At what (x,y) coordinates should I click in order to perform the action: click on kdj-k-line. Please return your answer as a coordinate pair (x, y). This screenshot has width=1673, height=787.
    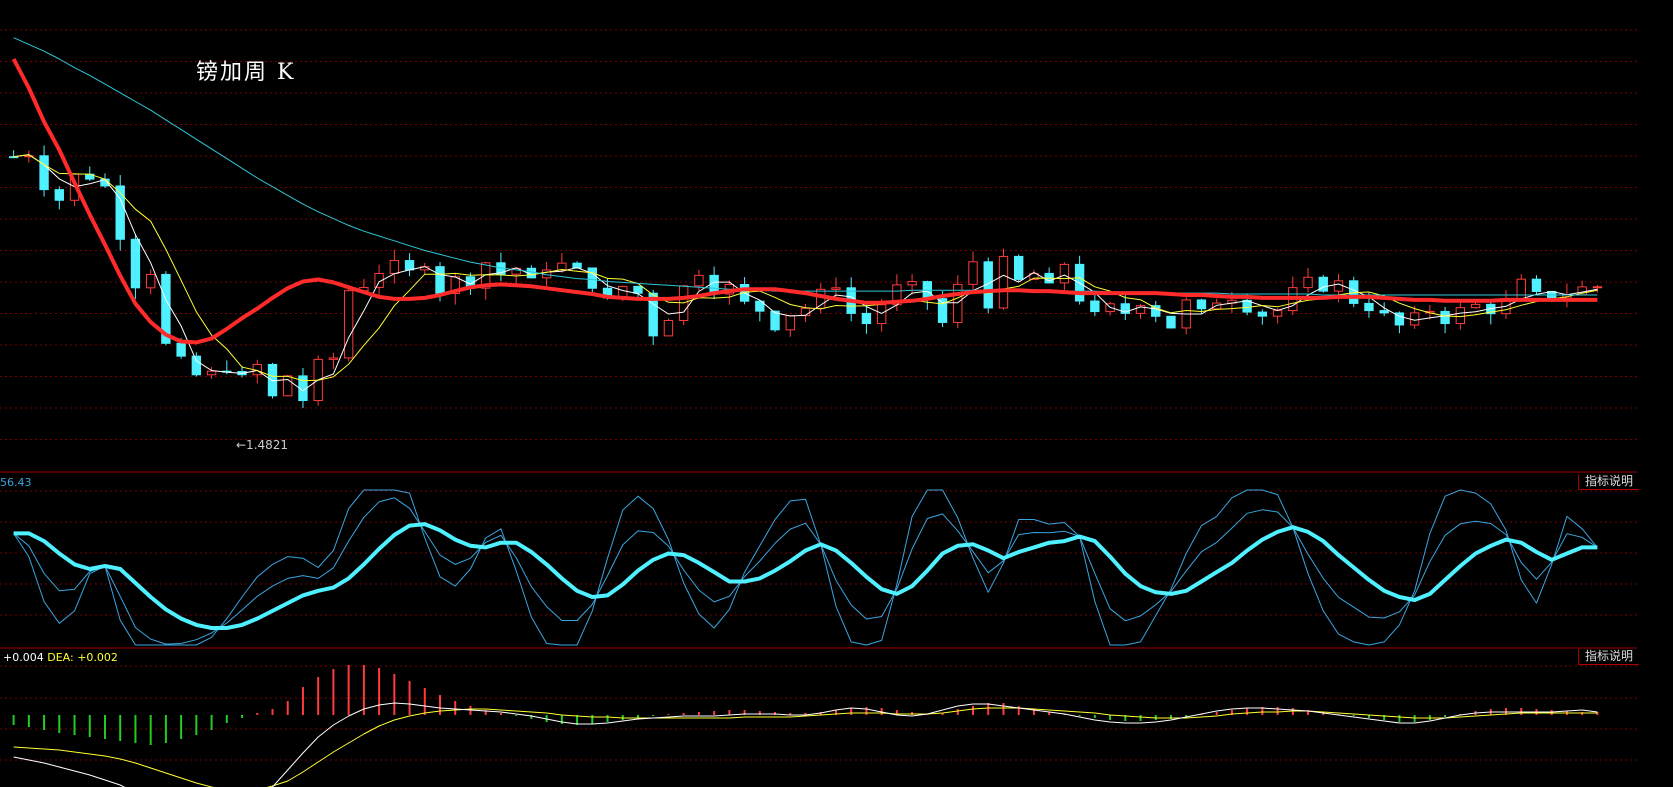
    Looking at the image, I should click on (805, 576).